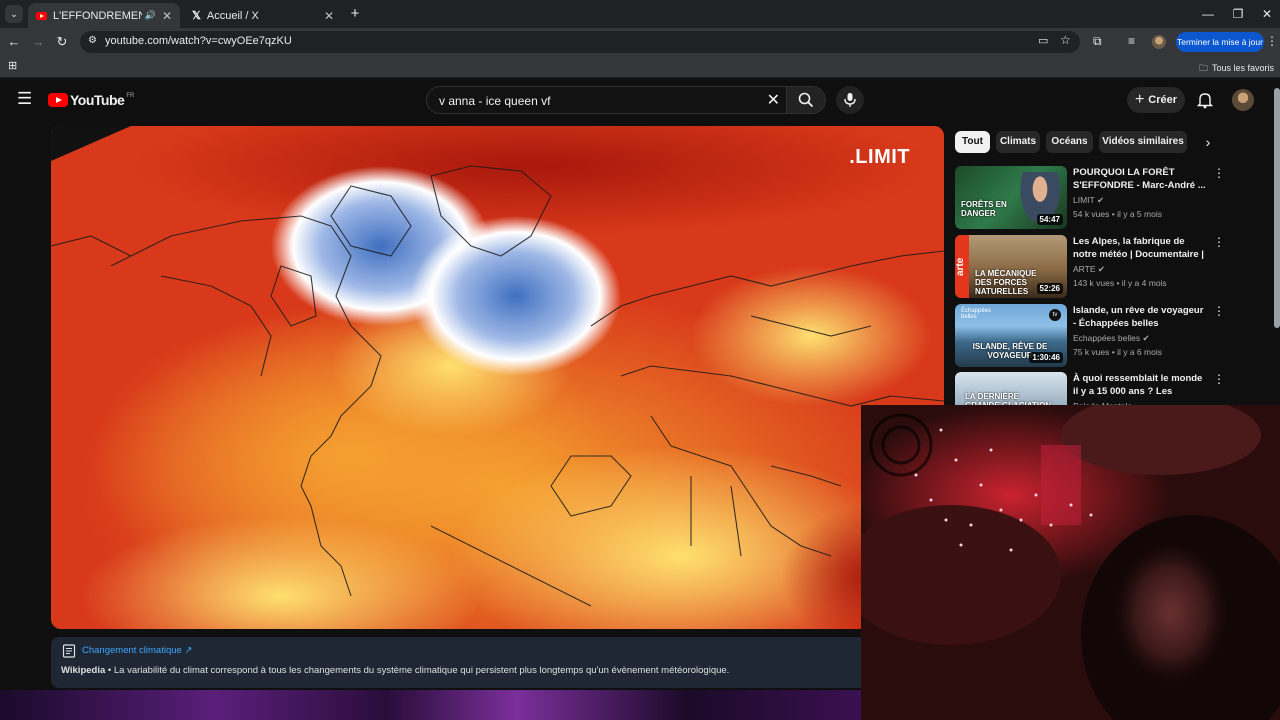 The height and width of the screenshot is (720, 1280). I want to click on cast-icon: ▭, so click(1043, 40).